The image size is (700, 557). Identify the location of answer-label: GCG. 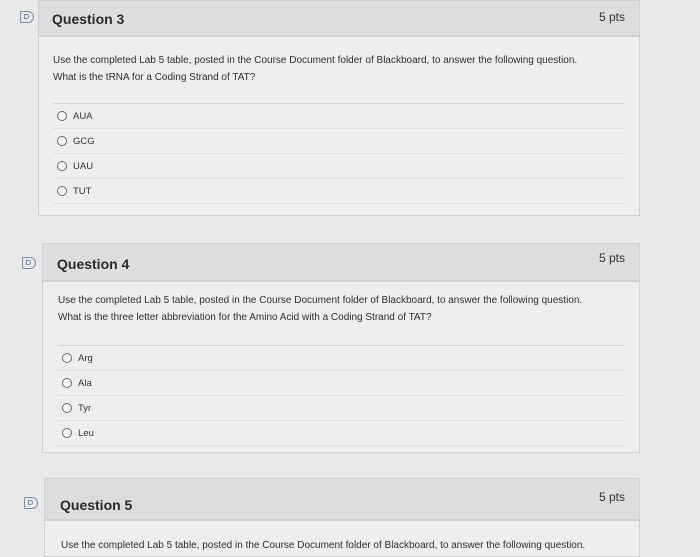
(84, 141).